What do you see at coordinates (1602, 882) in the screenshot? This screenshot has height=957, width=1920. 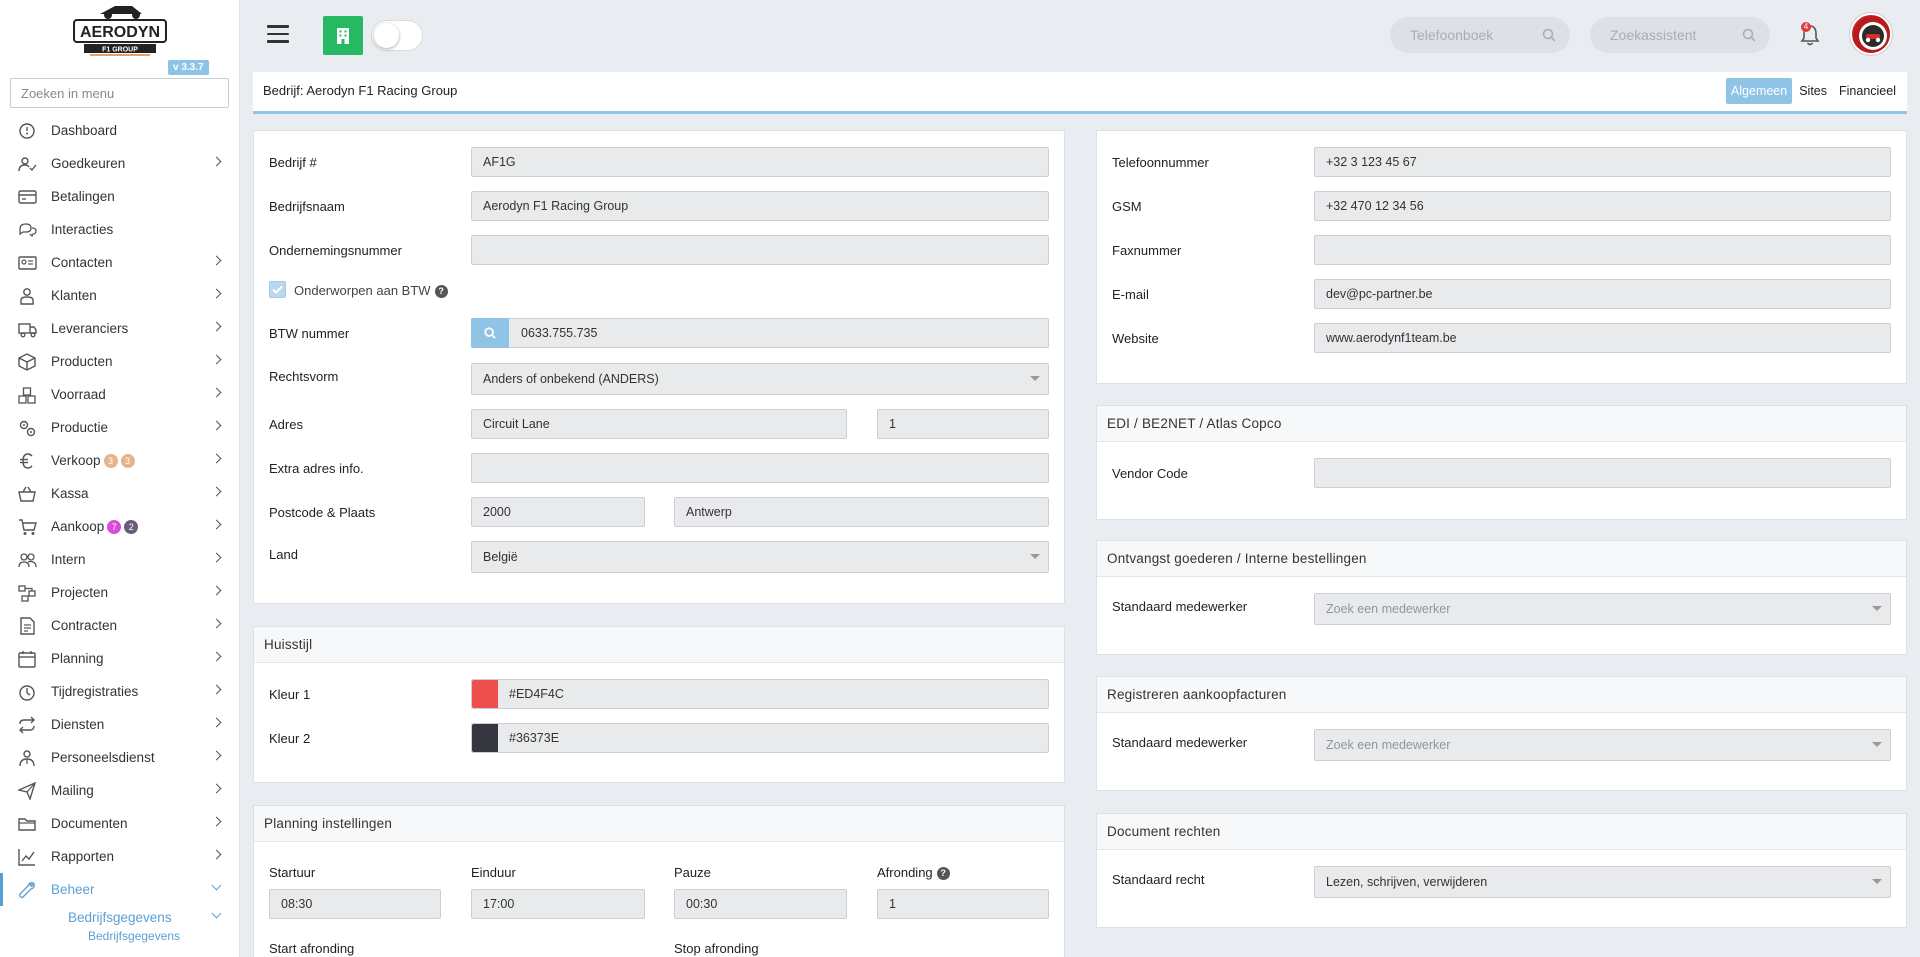 I see `doc-right-select: Lezen, schrijven, verwijderen` at bounding box center [1602, 882].